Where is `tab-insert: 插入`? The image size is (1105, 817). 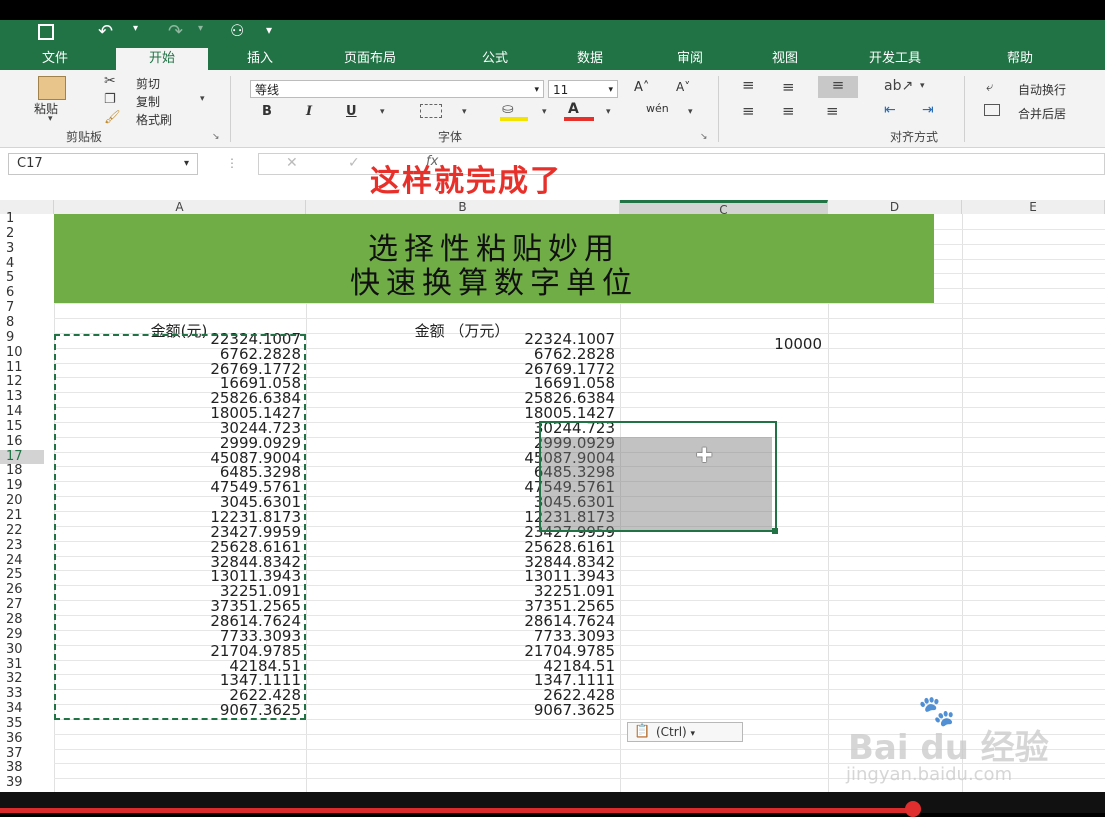 tab-insert: 插入 is located at coordinates (260, 59).